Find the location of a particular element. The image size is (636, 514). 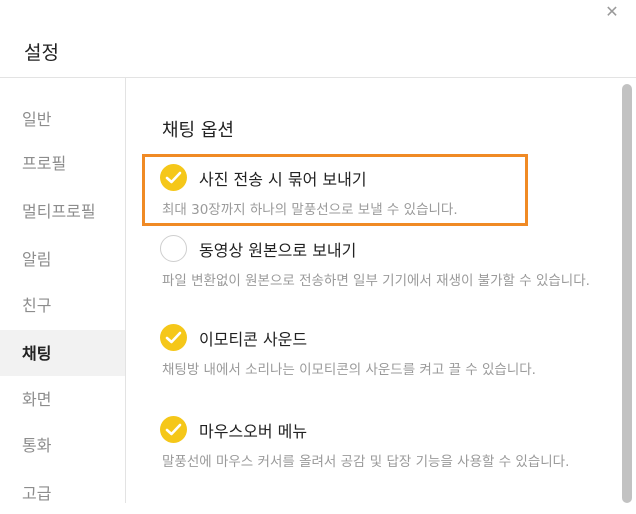

option-description: 채팅방 내에서 소리나는 이모티콘의 사운드를 켜고 끌 수 있습니다. is located at coordinates (349, 370).